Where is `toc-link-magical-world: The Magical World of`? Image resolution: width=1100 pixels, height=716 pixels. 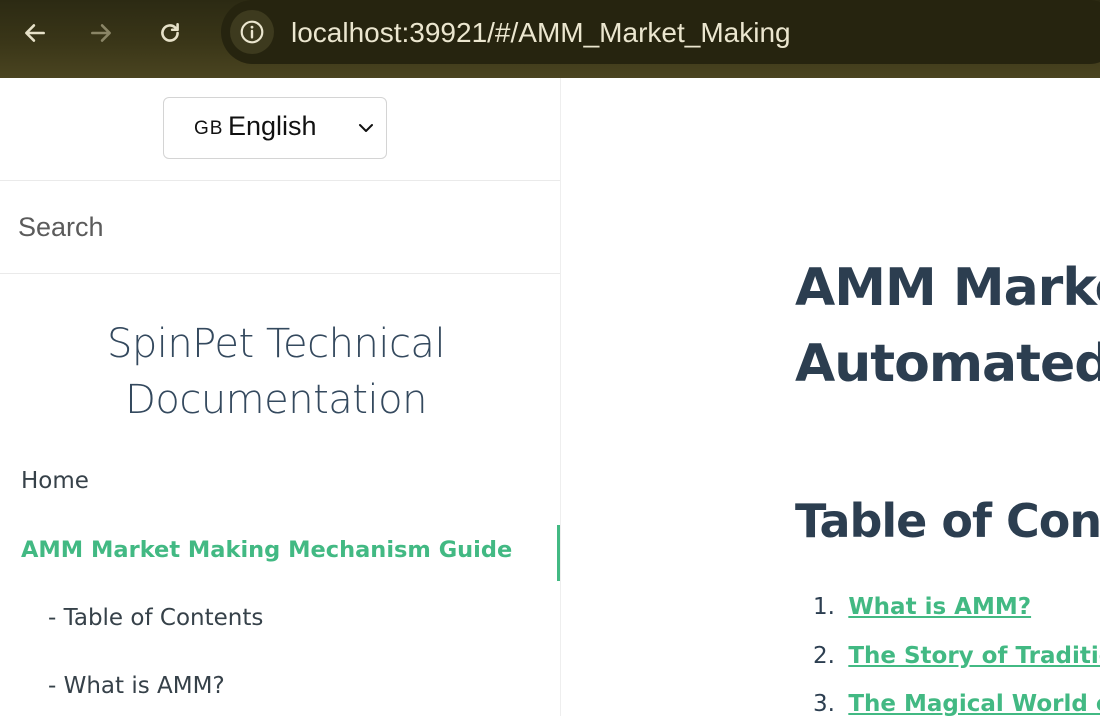
toc-link-magical-world: The Magical World of is located at coordinates (974, 703).